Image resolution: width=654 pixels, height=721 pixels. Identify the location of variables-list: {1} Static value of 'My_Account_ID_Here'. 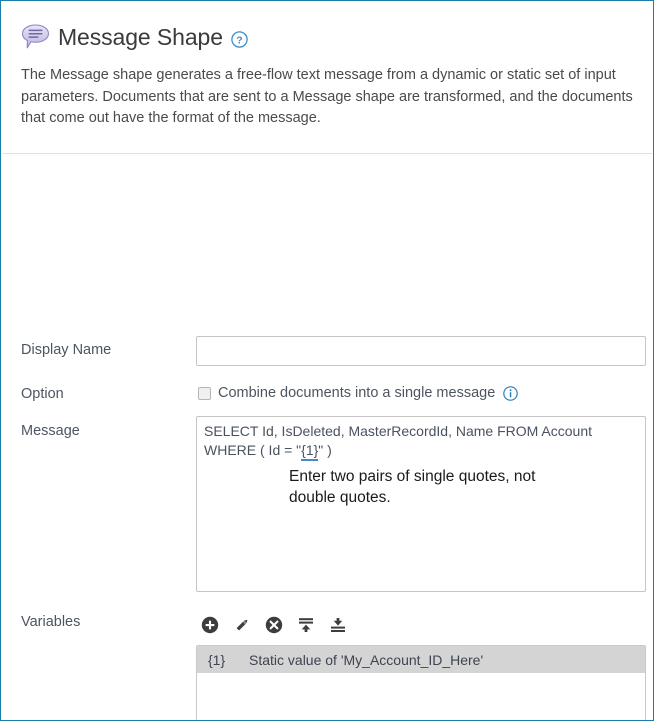
(421, 682).